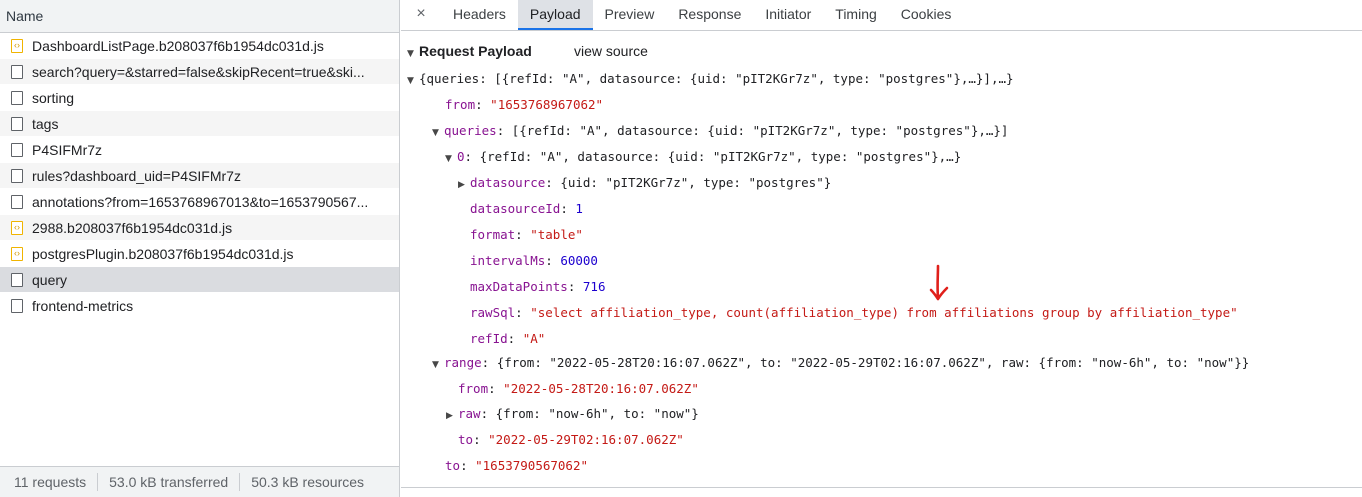  What do you see at coordinates (788, 15) in the screenshot?
I see `tab-initiator: Initiator` at bounding box center [788, 15].